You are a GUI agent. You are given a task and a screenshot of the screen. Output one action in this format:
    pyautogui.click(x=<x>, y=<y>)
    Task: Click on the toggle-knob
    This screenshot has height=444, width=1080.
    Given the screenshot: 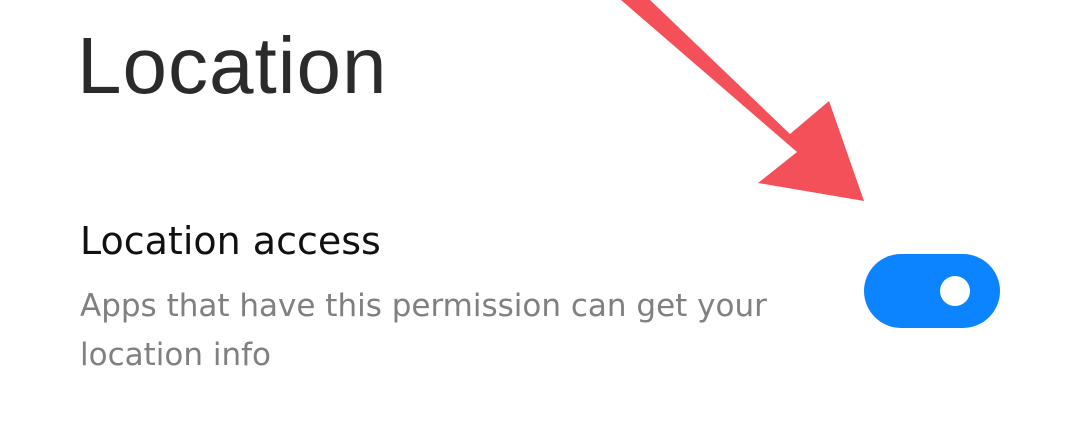 What is the action you would take?
    pyautogui.click(x=955, y=291)
    